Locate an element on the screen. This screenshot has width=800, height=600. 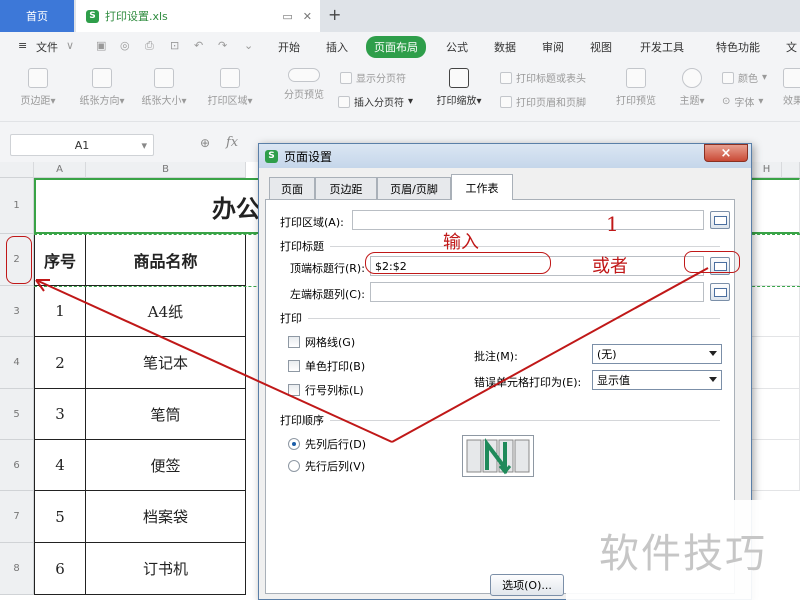
arrow-line-right is located at coordinates (550, 355).